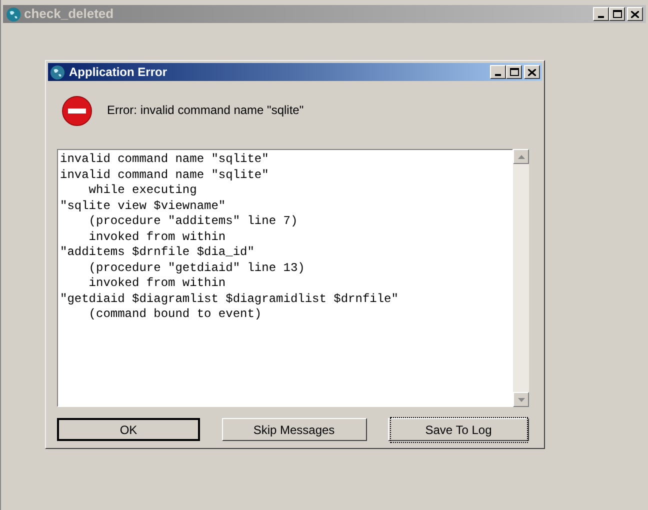  What do you see at coordinates (294, 429) in the screenshot?
I see `dialog-button: Skip Messages` at bounding box center [294, 429].